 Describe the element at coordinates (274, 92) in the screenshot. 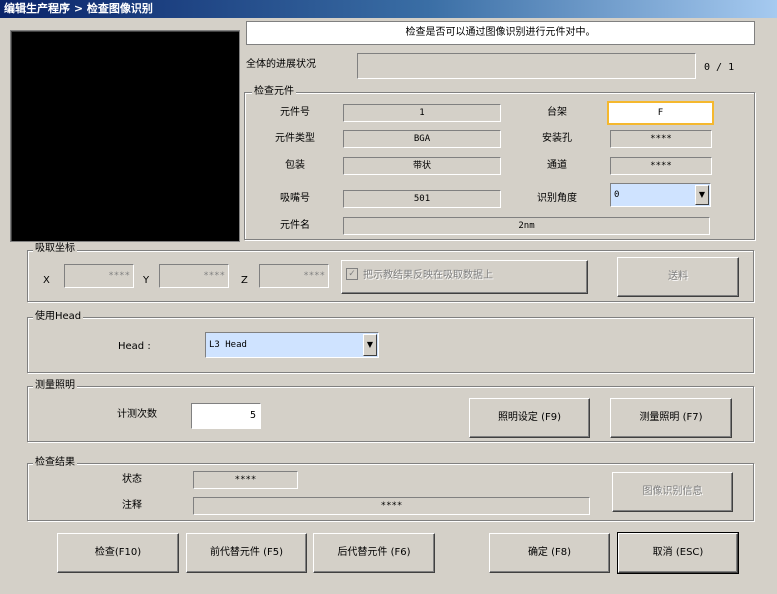

I see `inspect-part-title: 检查元件` at that location.